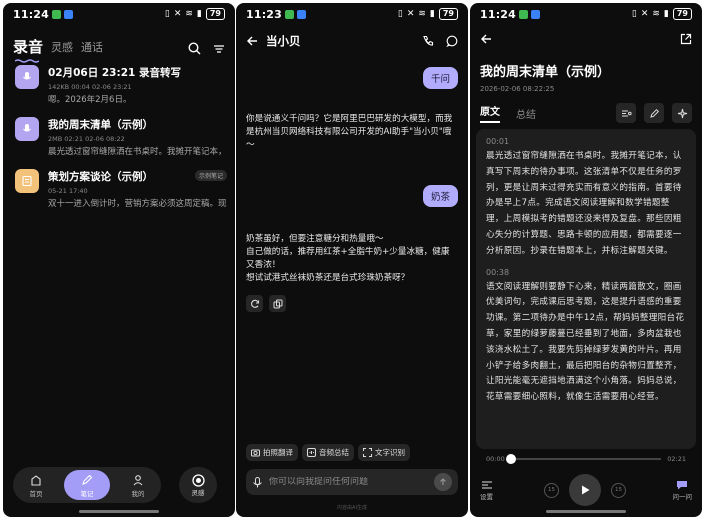 The image size is (704, 520). What do you see at coordinates (198, 480) in the screenshot?
I see `record-dot-icon` at bounding box center [198, 480].